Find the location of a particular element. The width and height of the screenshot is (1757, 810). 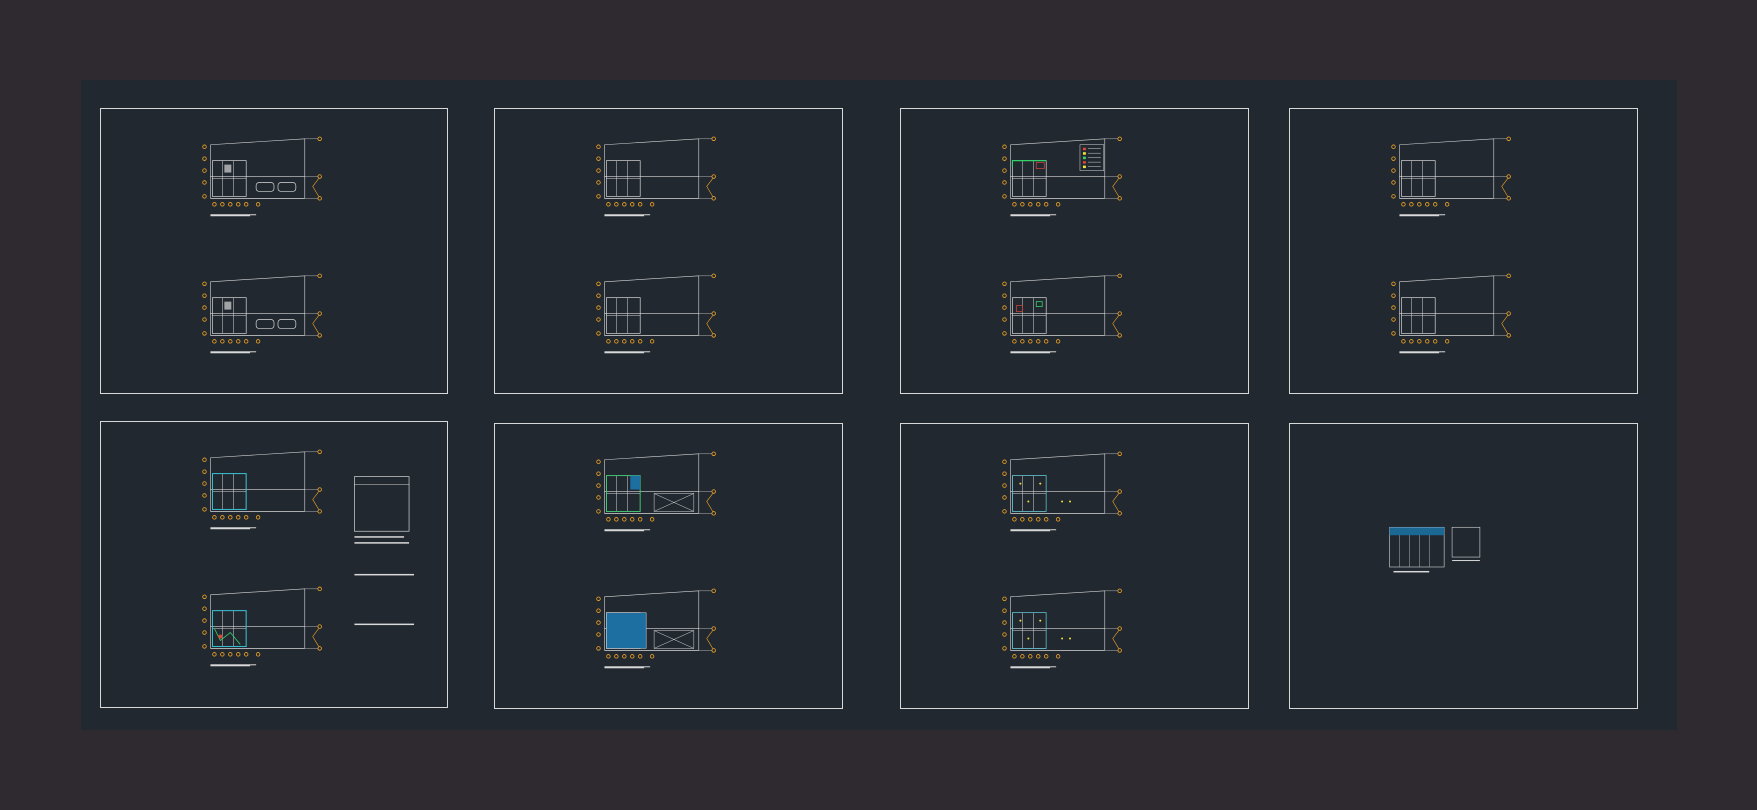

green-piping is located at coordinates (227, 636).